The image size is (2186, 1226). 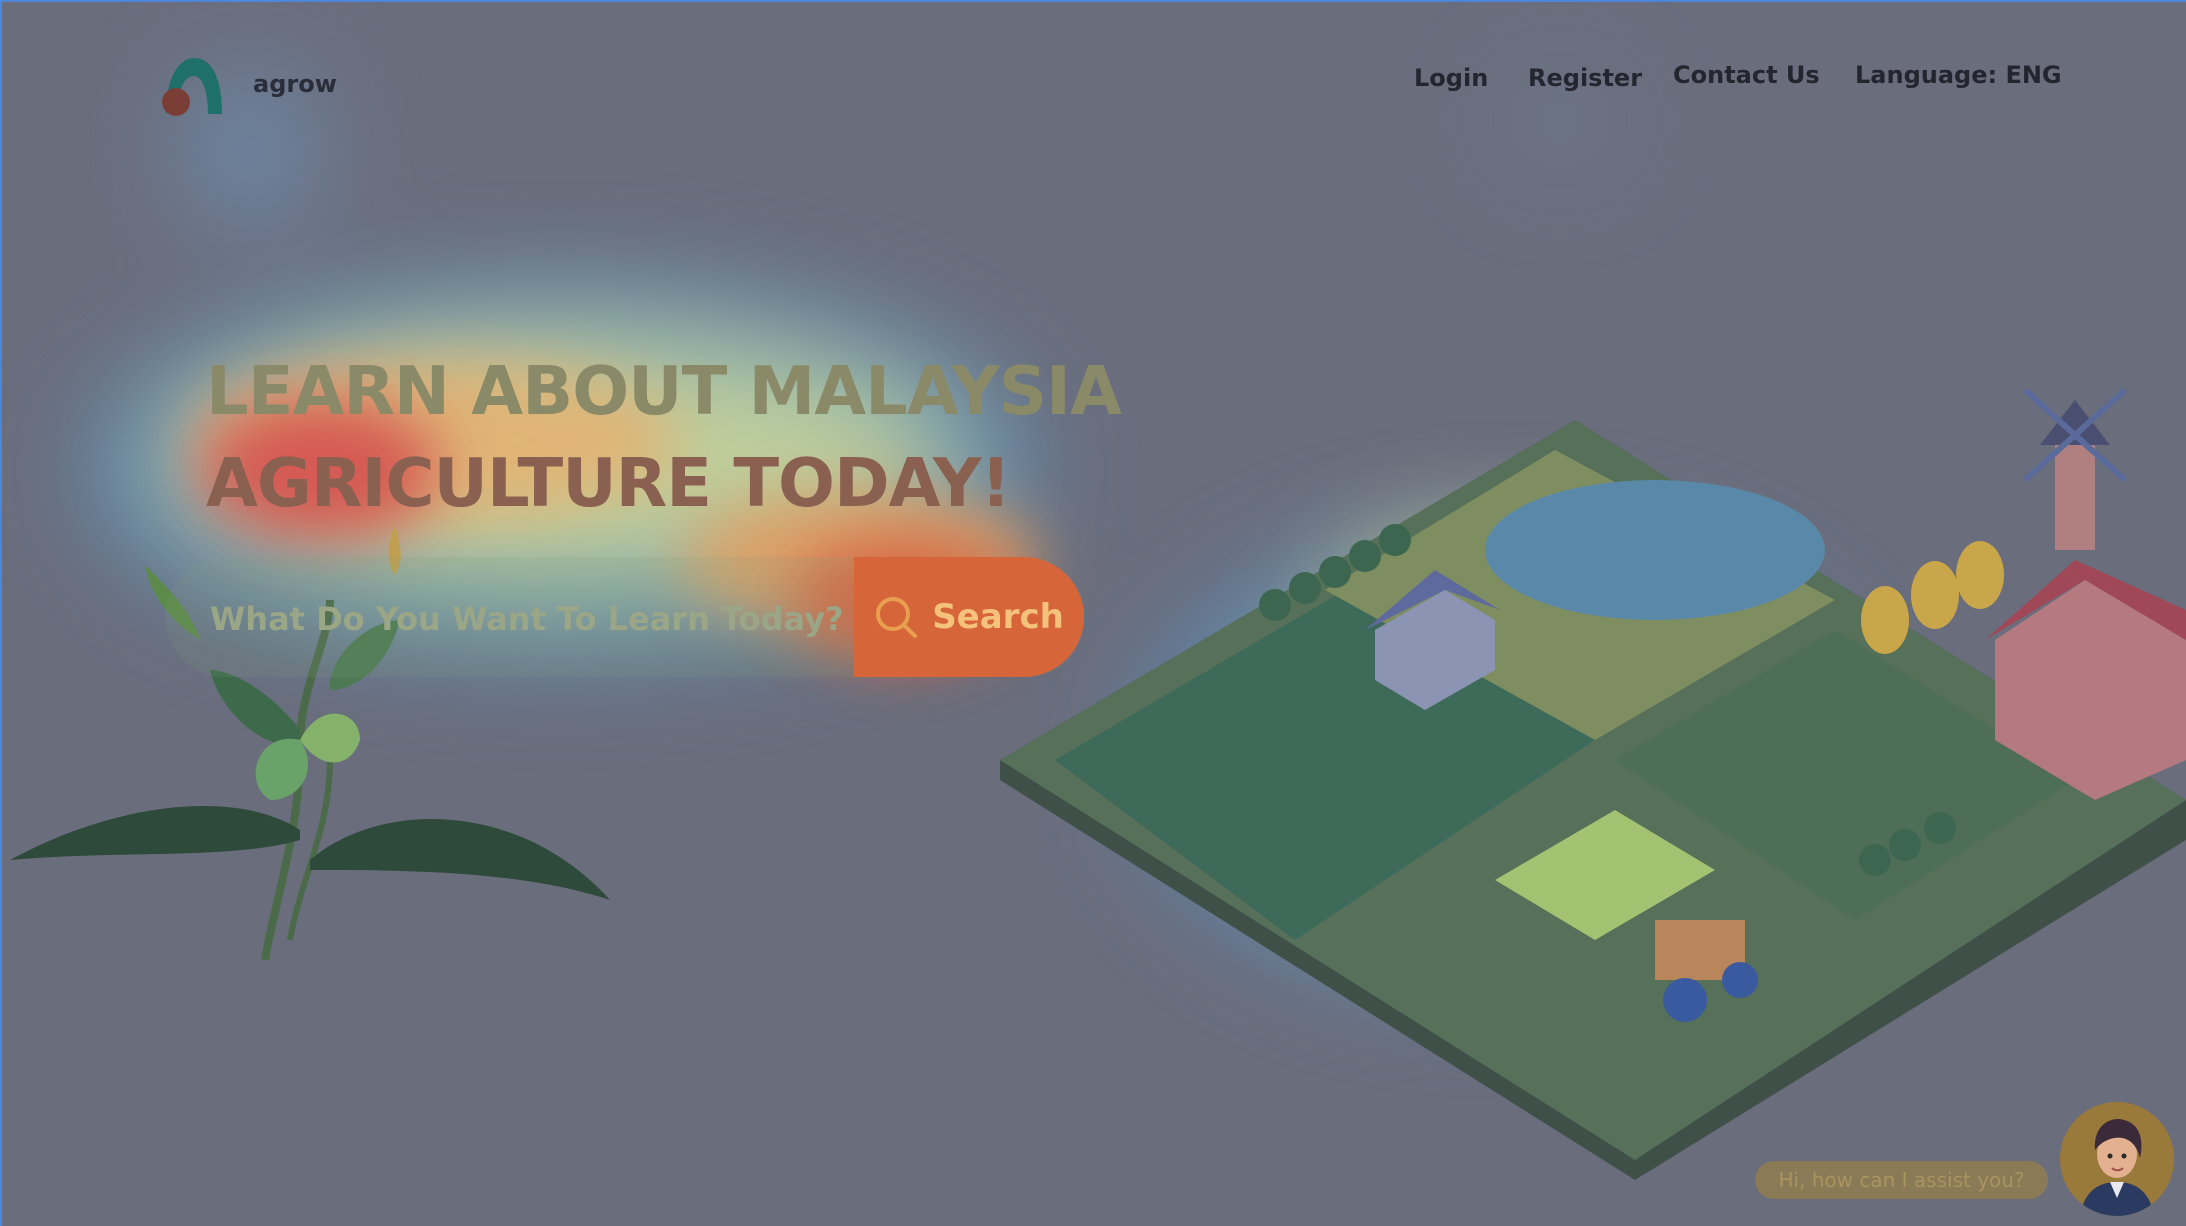 I want to click on brand-name: agrow, so click(x=295, y=84).